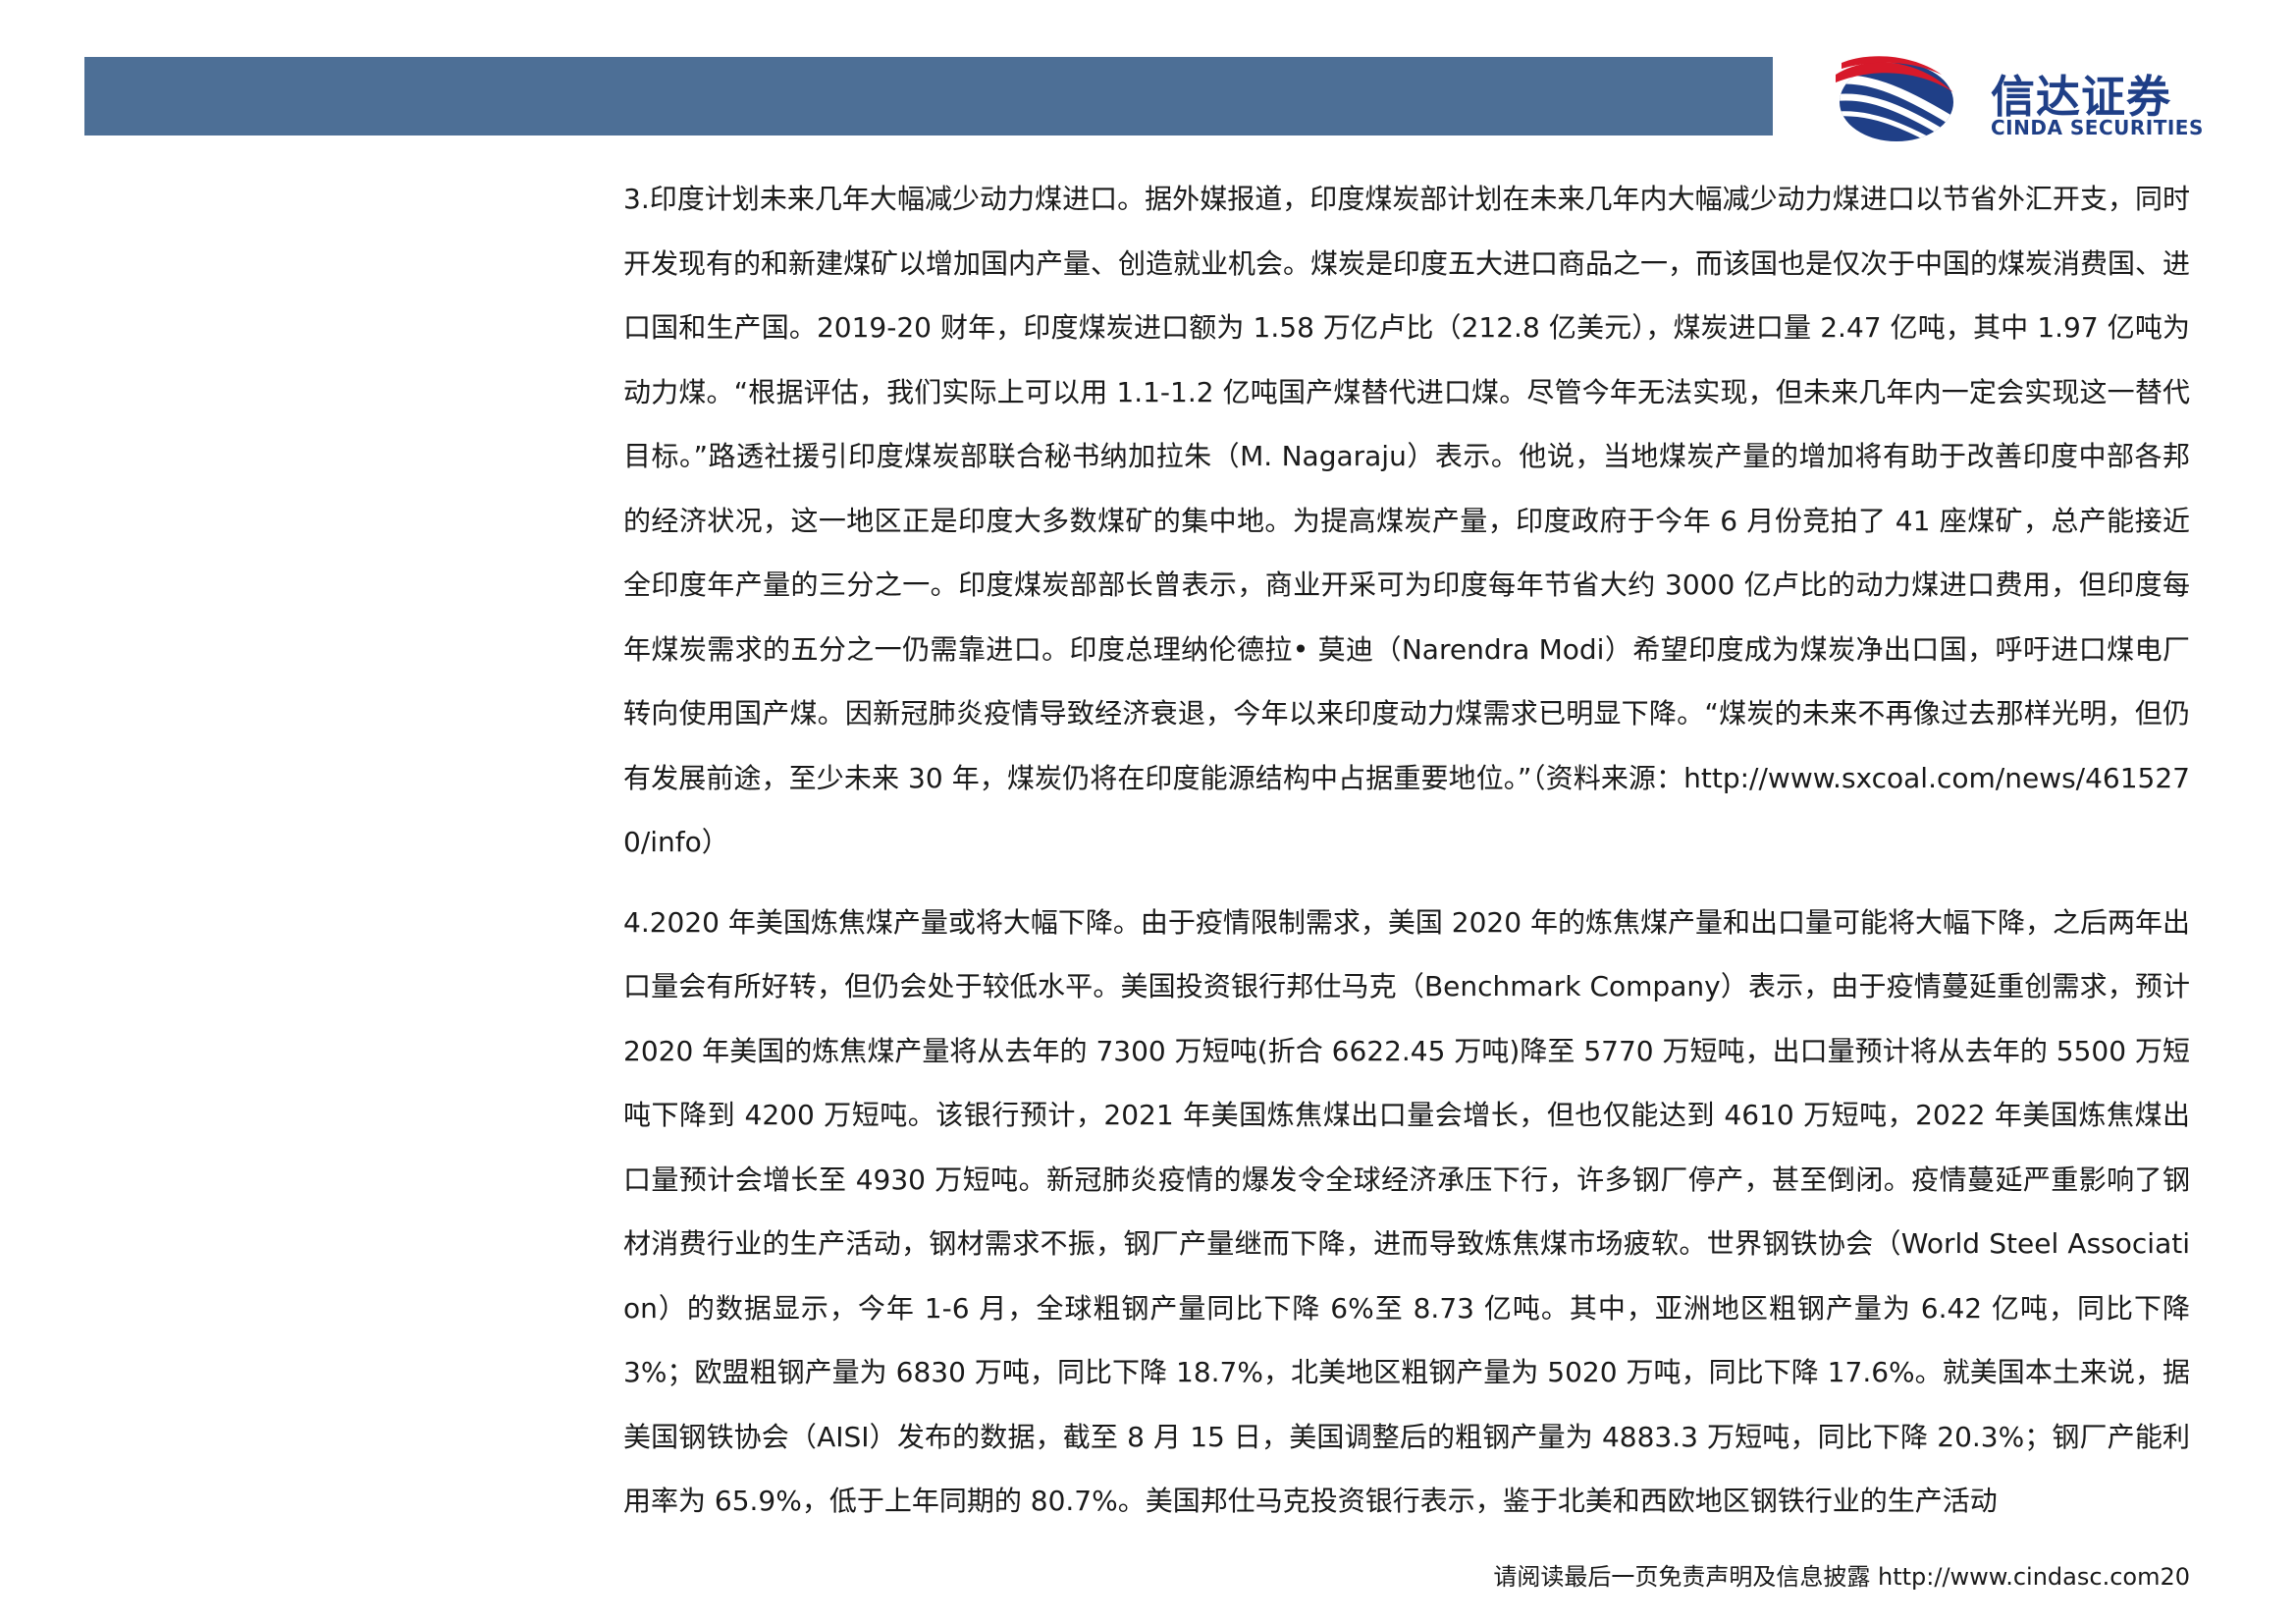 This screenshot has width=2296, height=1624. Describe the element at coordinates (928, 96) in the screenshot. I see `header-bar` at that location.